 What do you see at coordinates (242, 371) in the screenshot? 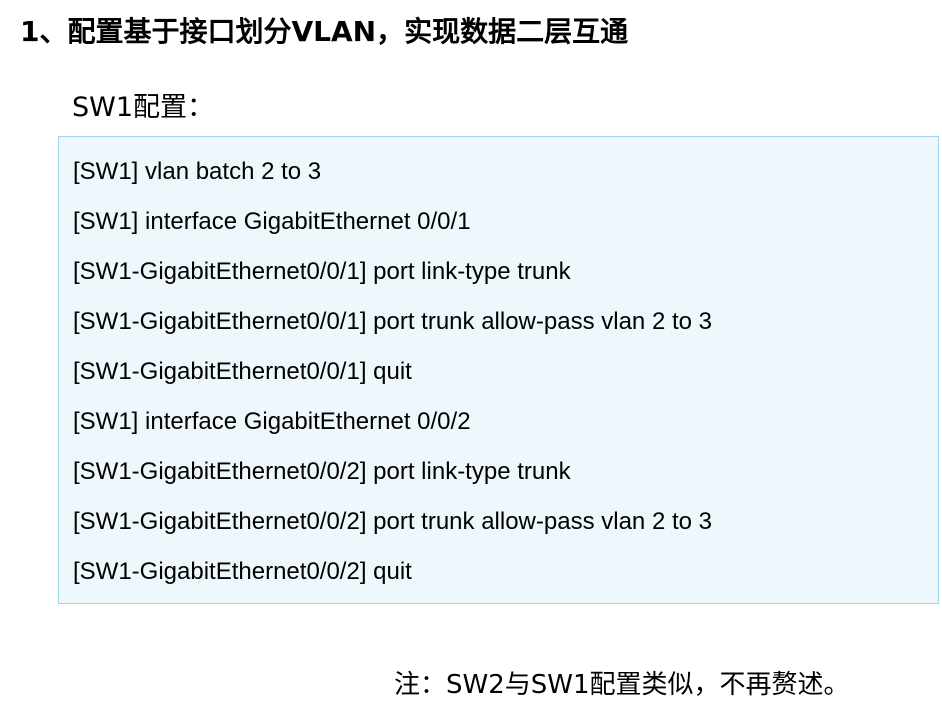
I see `code-line: [SW1-GigabitEthernet0/0/1] quit` at bounding box center [242, 371].